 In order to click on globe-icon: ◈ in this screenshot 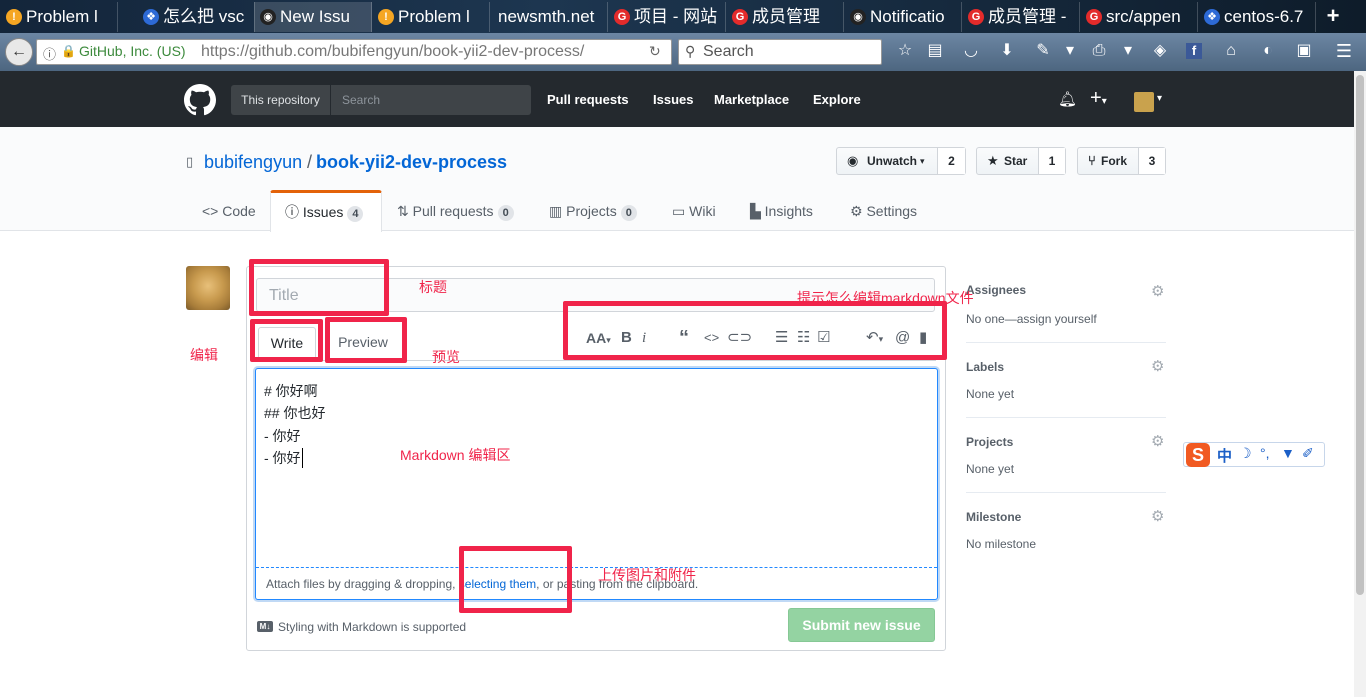, I will do `click(1160, 51)`.